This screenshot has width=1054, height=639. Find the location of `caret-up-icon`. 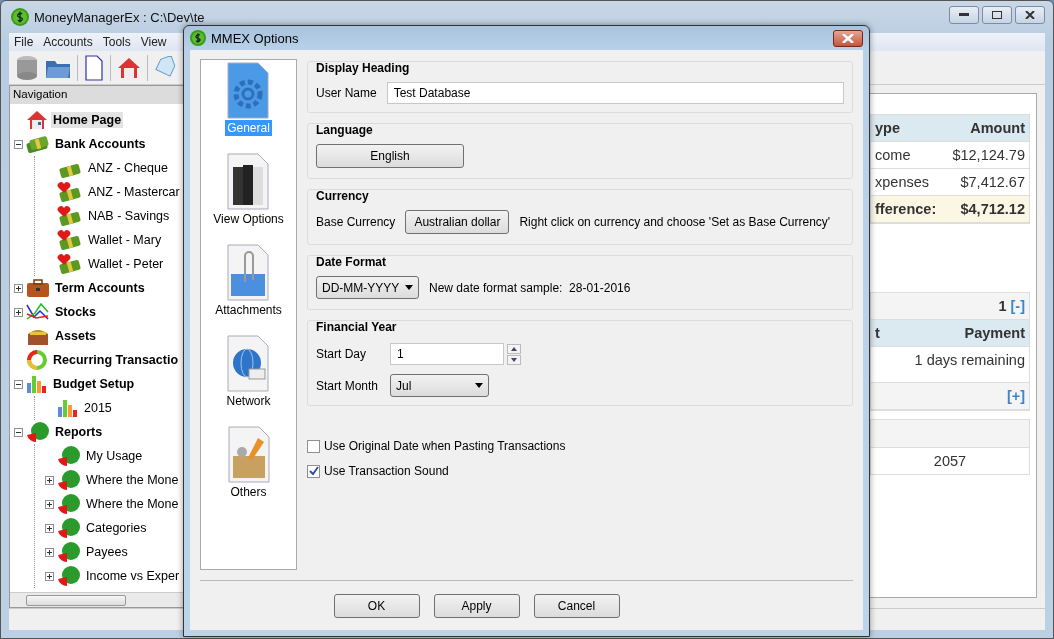

caret-up-icon is located at coordinates (514, 348).